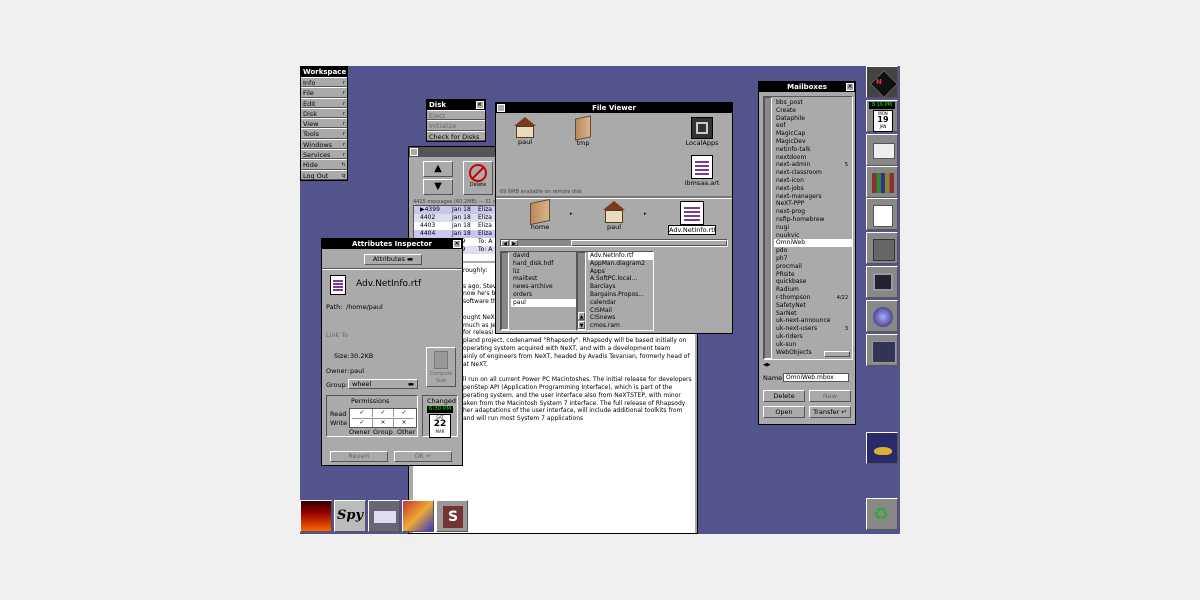 The image size is (1200, 600). I want to click on list-item: Barclays, so click(621, 287).